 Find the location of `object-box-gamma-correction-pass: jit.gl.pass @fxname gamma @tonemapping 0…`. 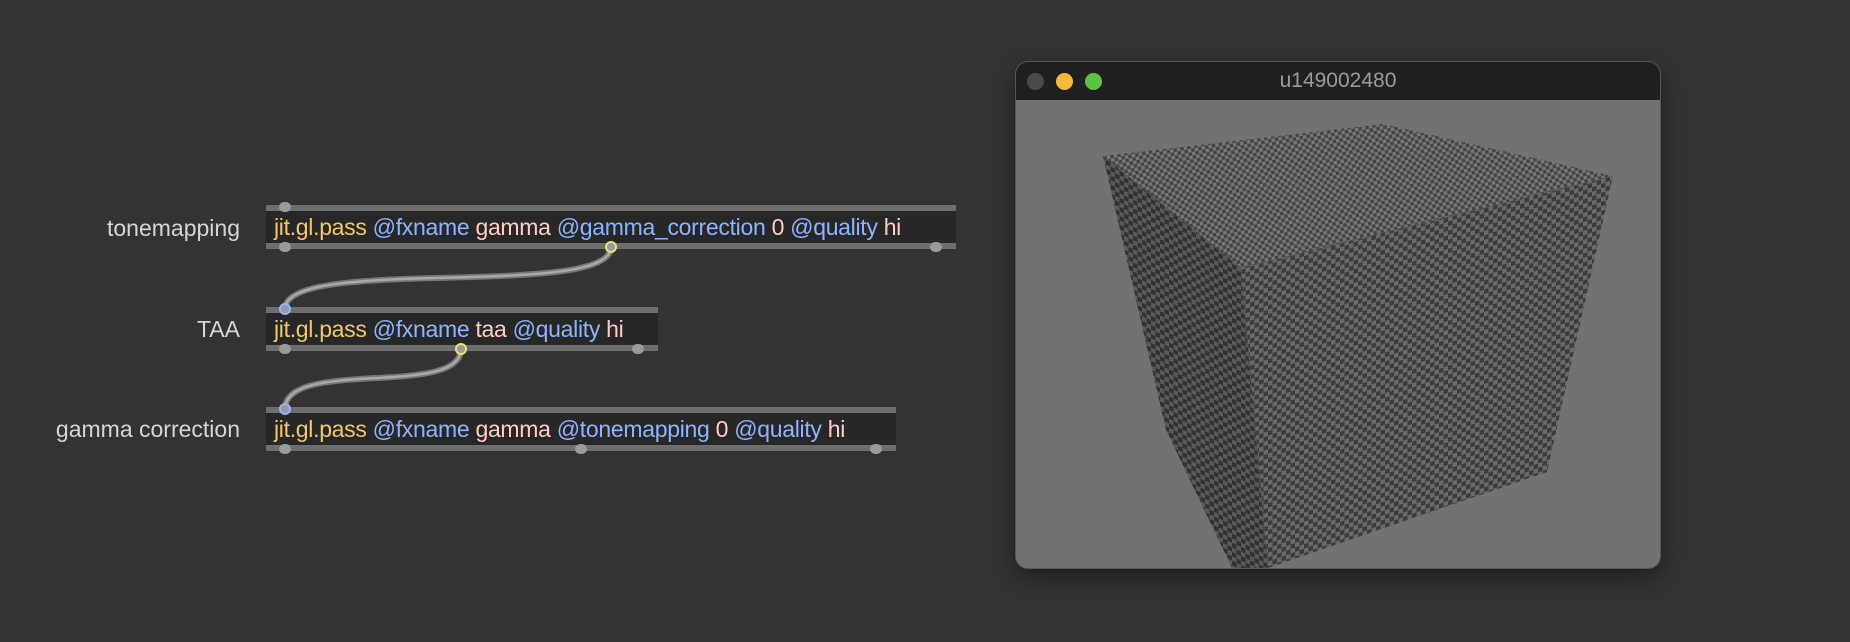

object-box-gamma-correction-pass: jit.gl.pass @fxname gamma @tonemapping 0… is located at coordinates (581, 429).